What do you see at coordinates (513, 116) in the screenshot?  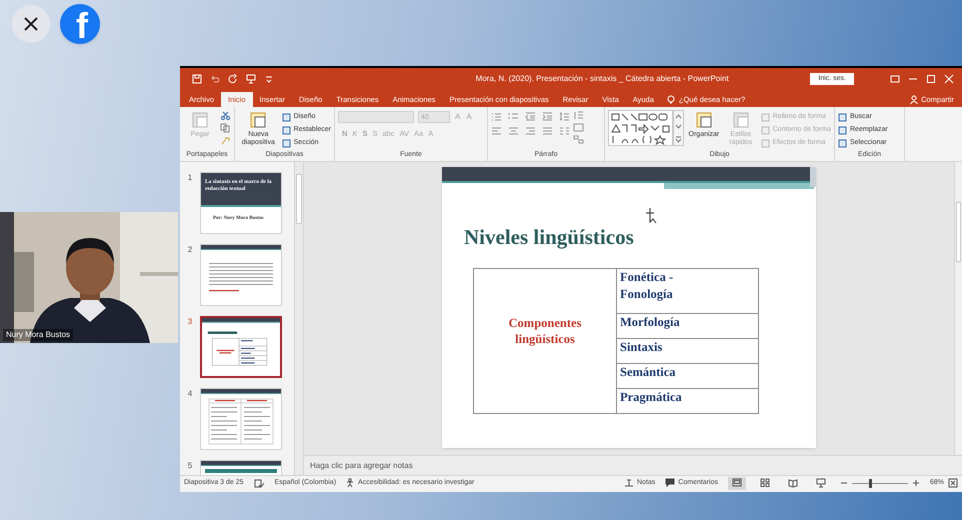 I see `numbered-list-icon` at bounding box center [513, 116].